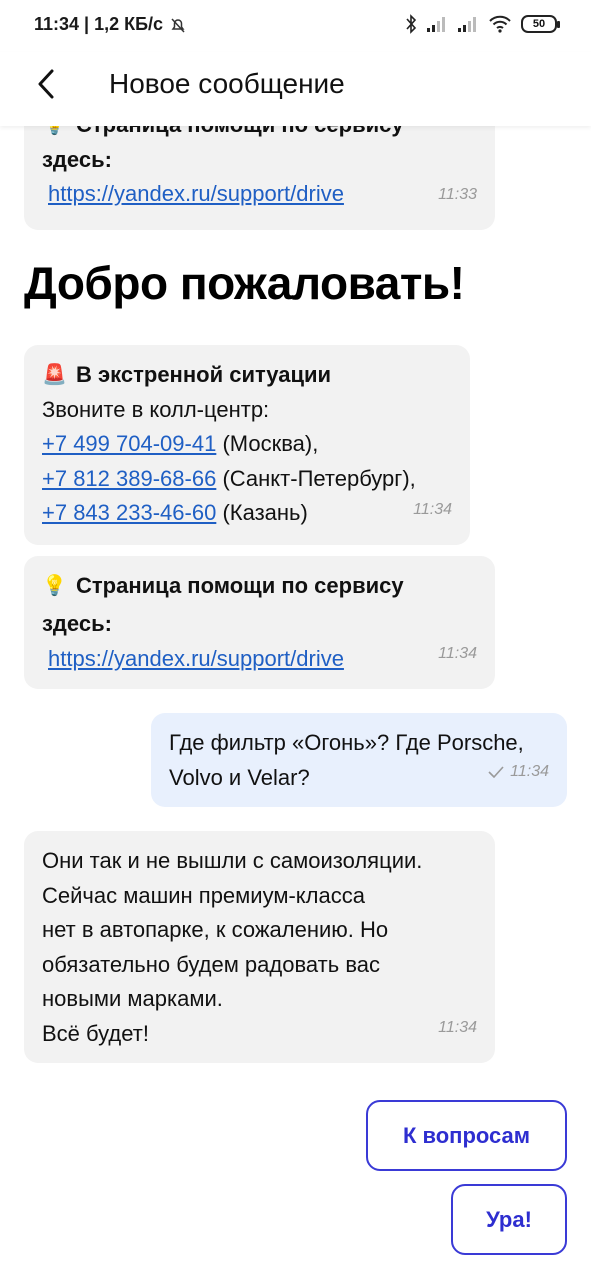  What do you see at coordinates (295, 26) in the screenshot?
I see `status-bar: 11:34 | 1,2 КБ/с 50` at bounding box center [295, 26].